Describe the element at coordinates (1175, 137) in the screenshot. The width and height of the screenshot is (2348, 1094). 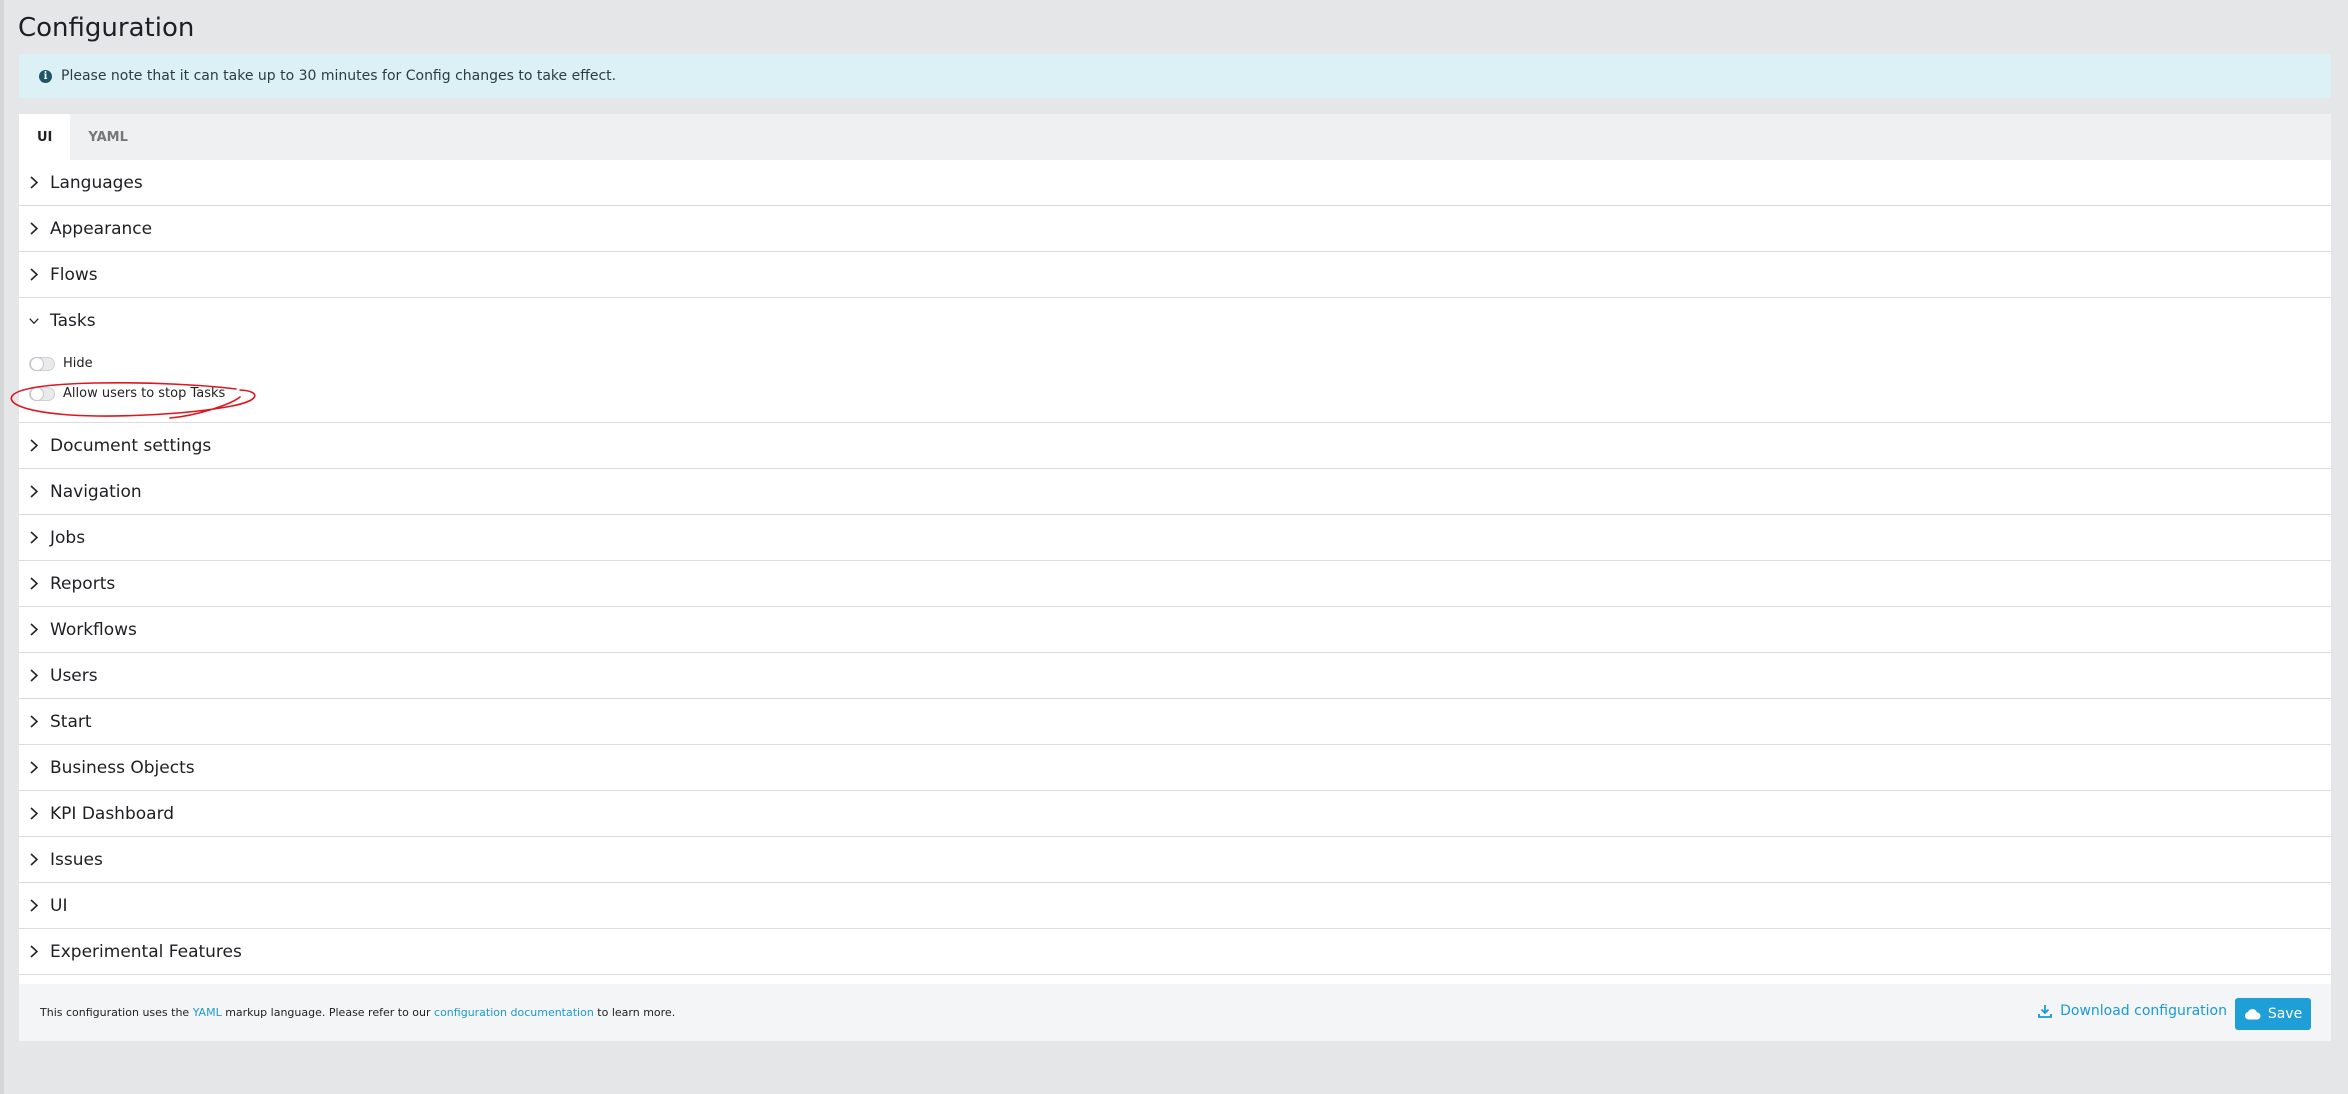
I see `tab-bar: UI YAML` at that location.